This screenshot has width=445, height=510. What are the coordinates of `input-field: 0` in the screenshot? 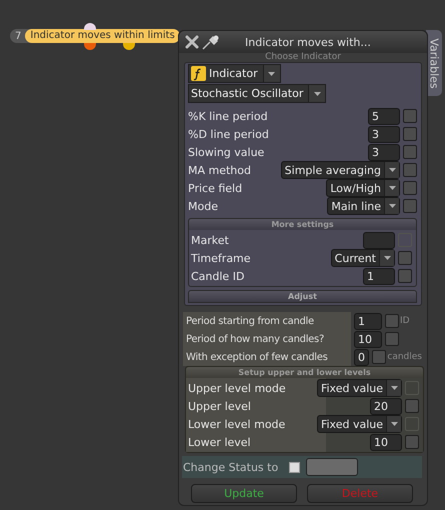 It's located at (362, 357).